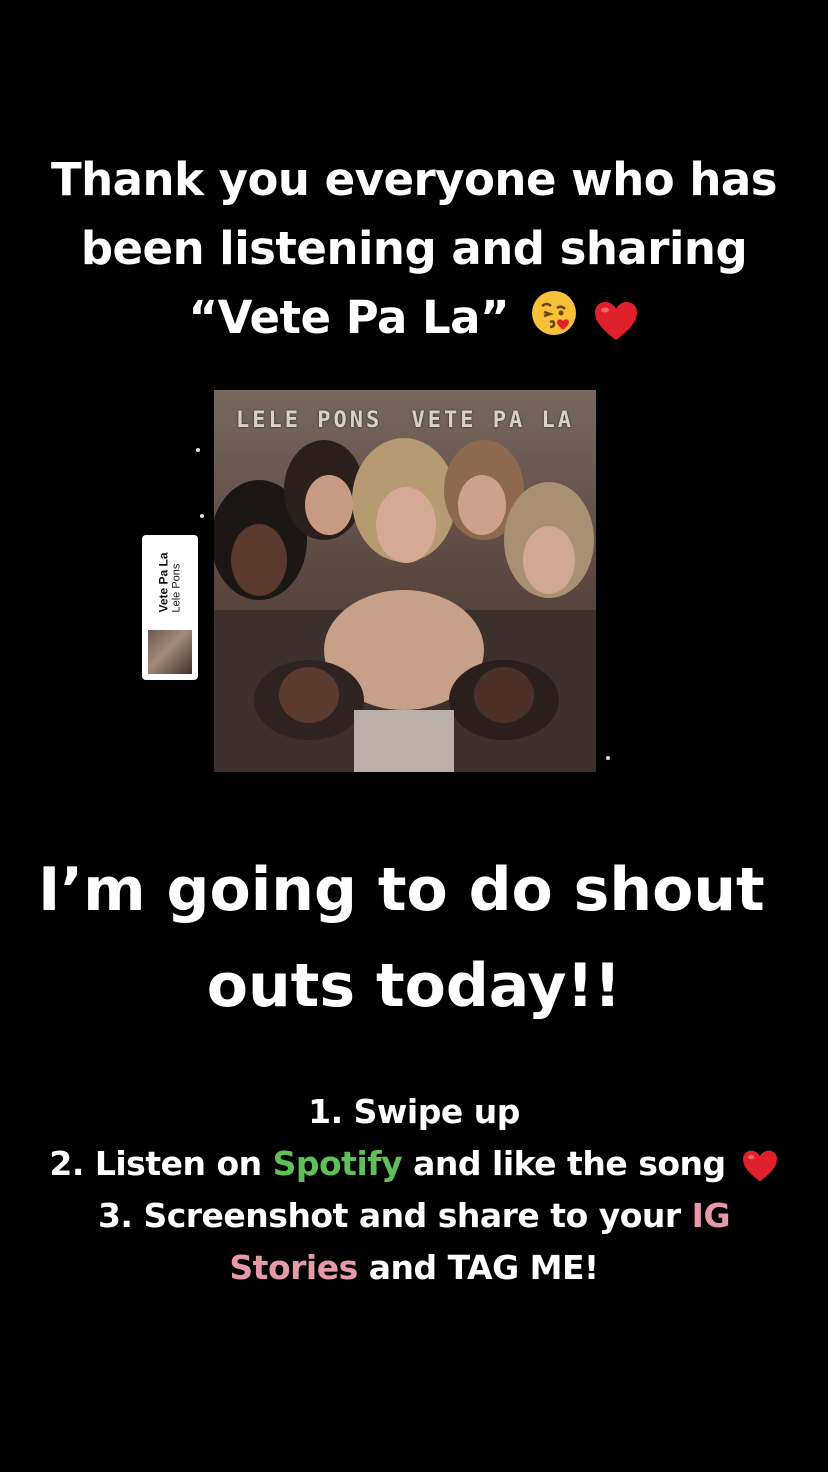  What do you see at coordinates (394, 1215) in the screenshot?
I see `step-3-prefix: 3. Screenshot and share to your` at bounding box center [394, 1215].